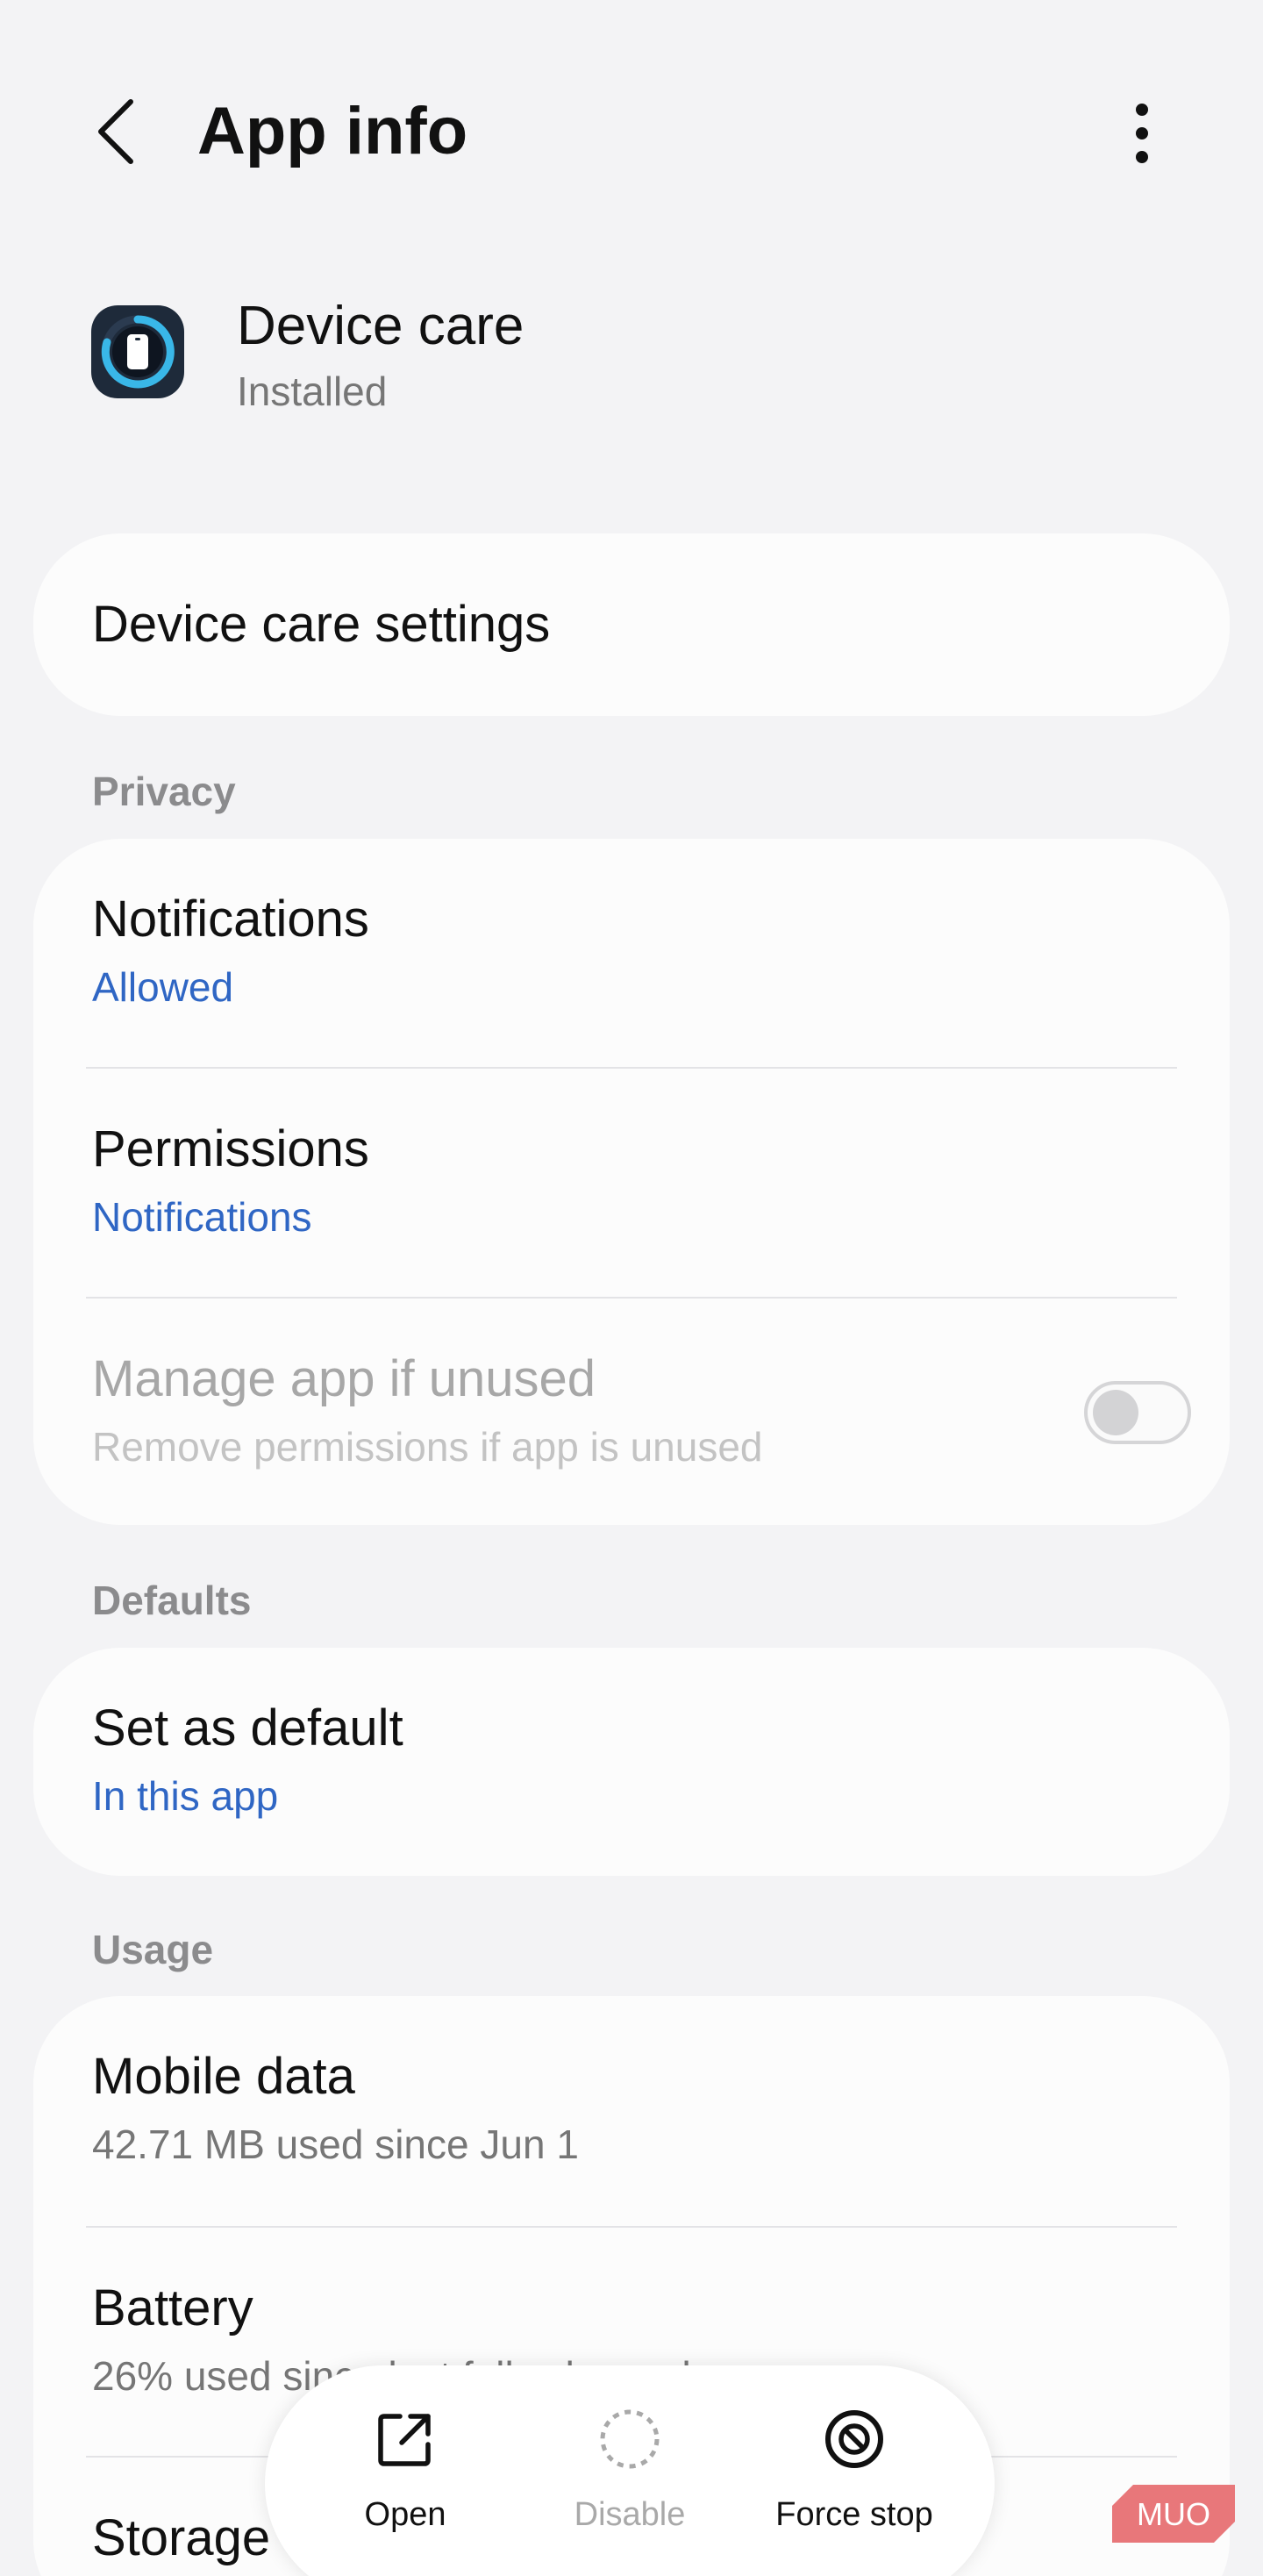 The height and width of the screenshot is (2576, 1263). I want to click on muo-watermark-logo: MUO, so click(1173, 2514).